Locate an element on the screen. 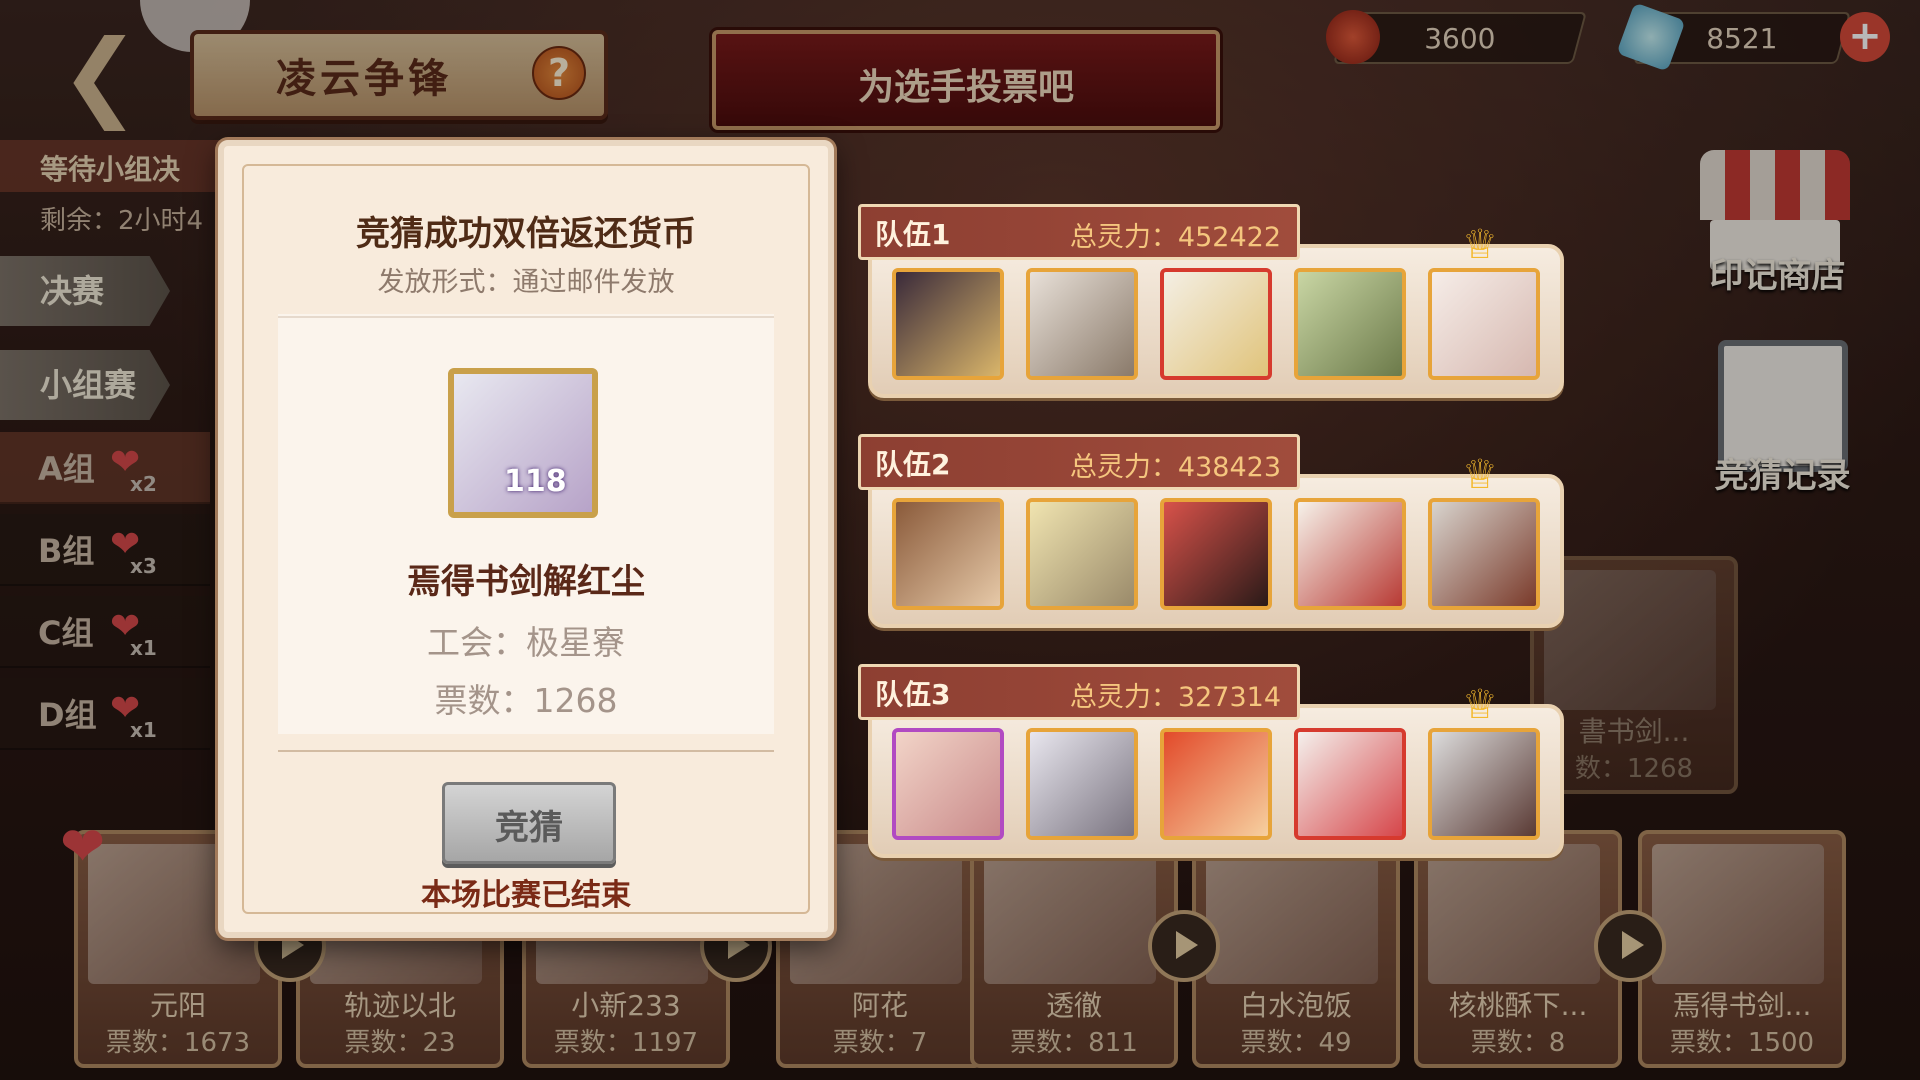  player-avatar-card: 118 is located at coordinates (523, 443).